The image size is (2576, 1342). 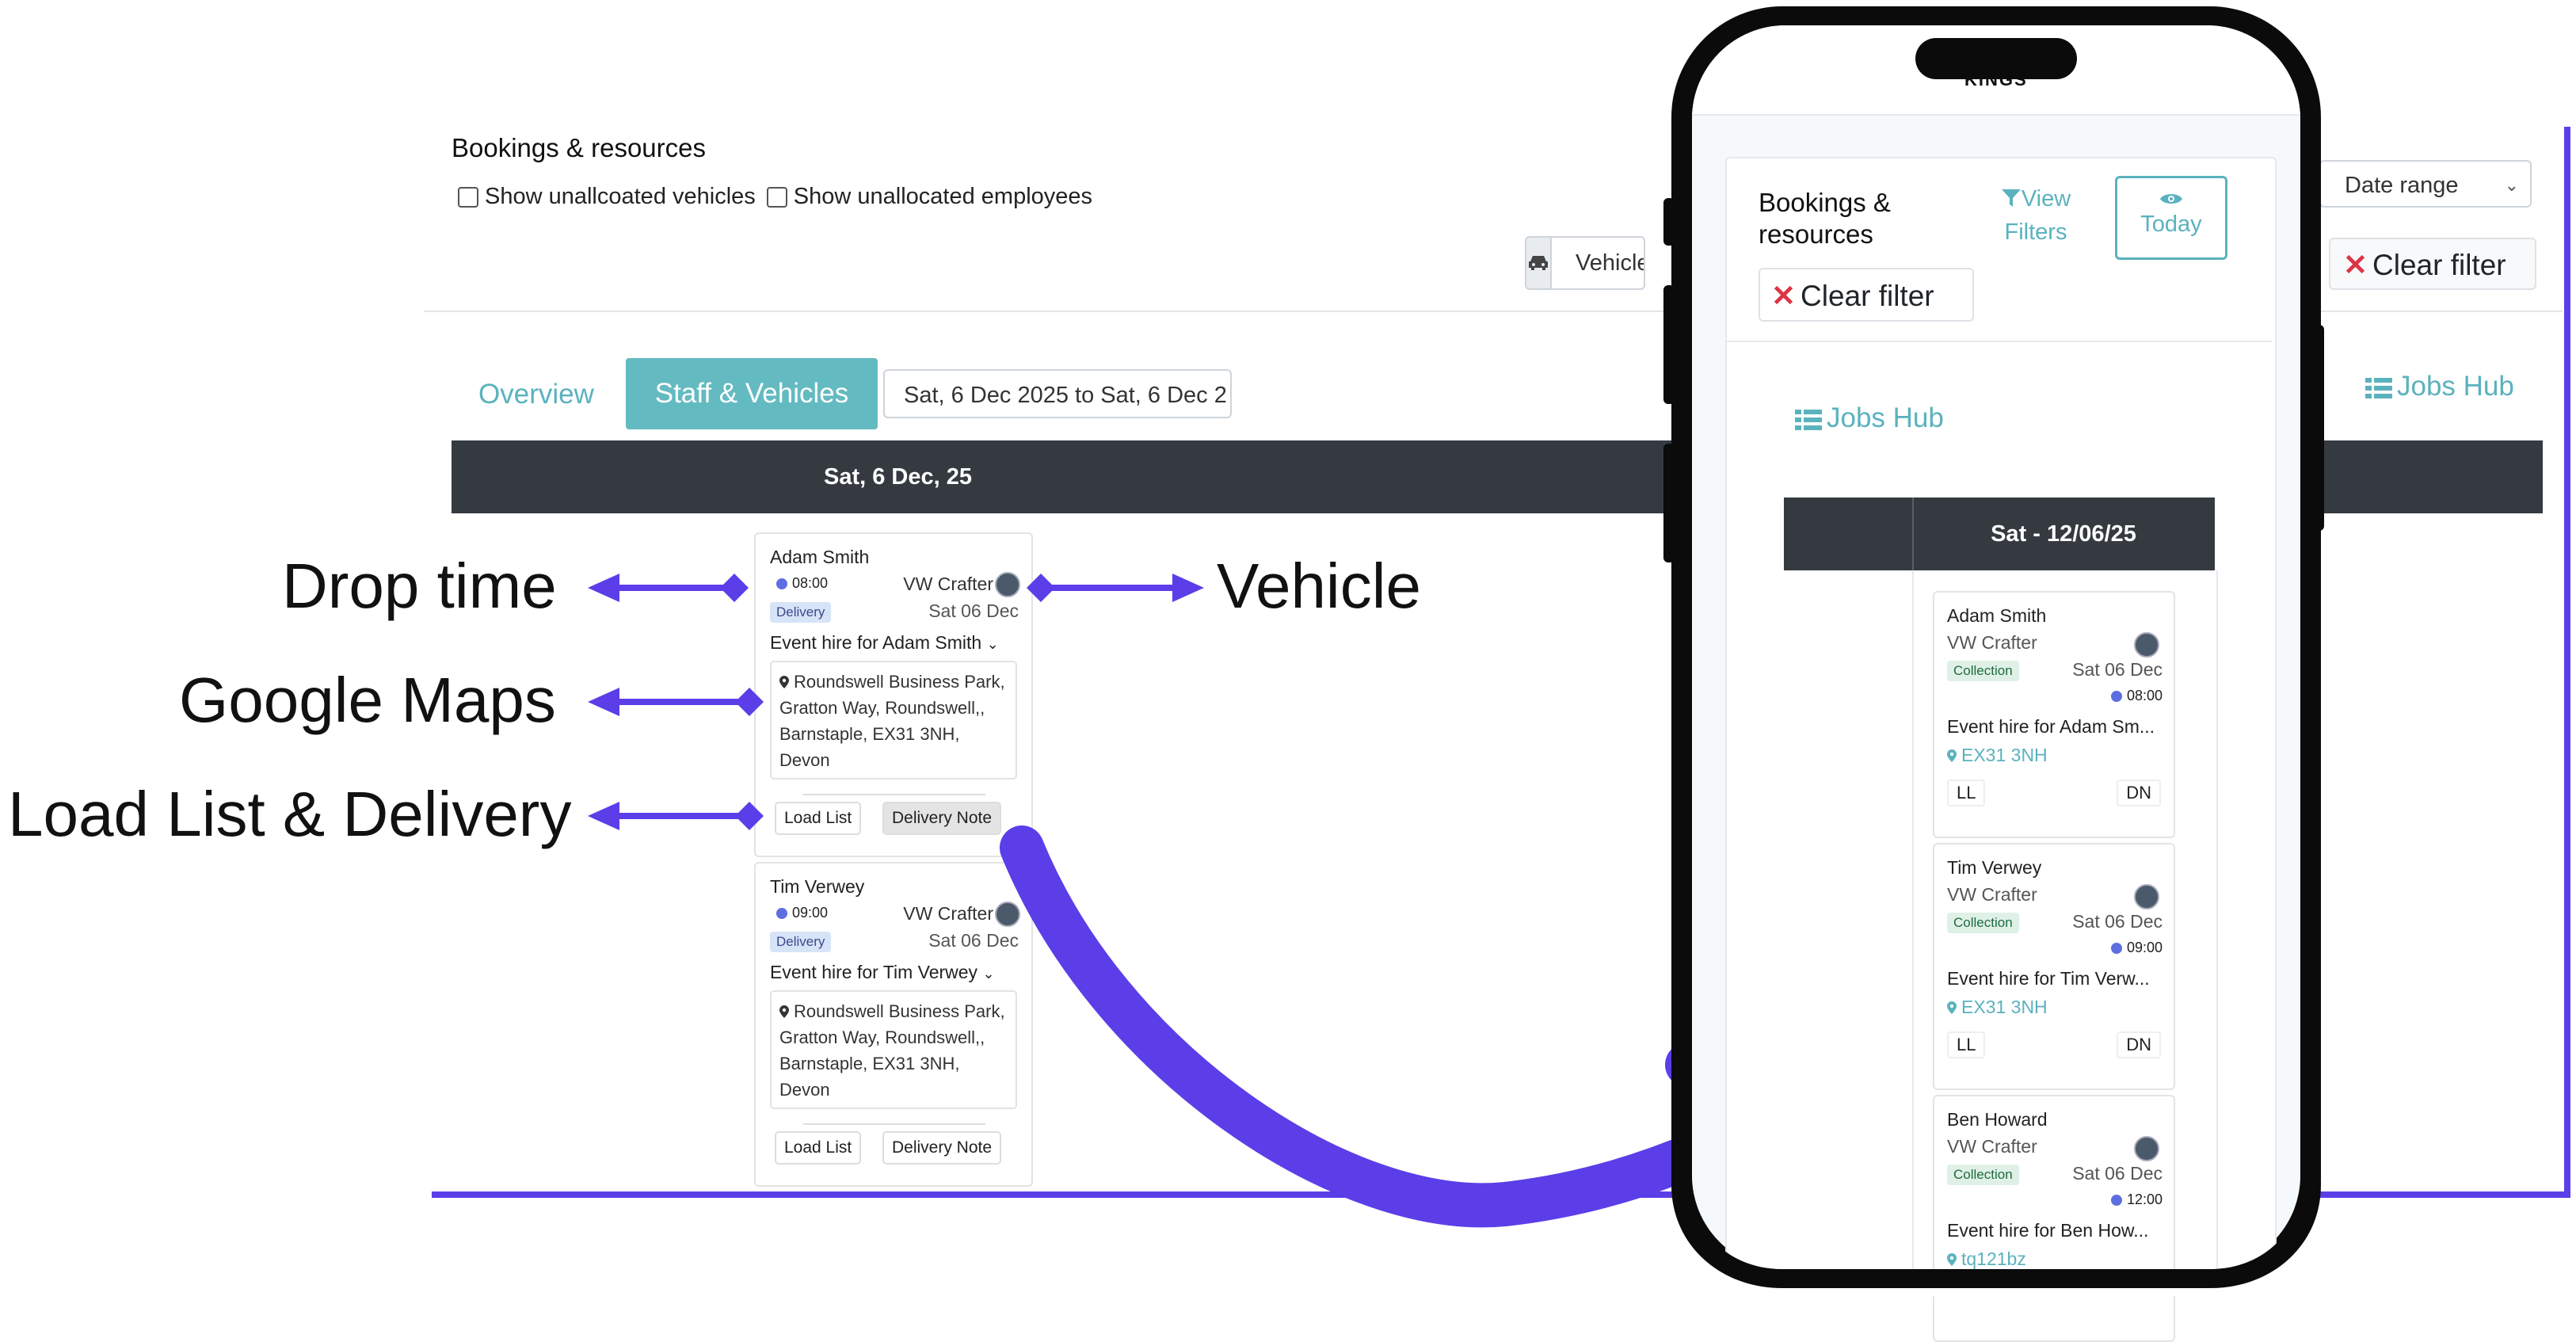 I want to click on today-button: Today, so click(x=2171, y=218).